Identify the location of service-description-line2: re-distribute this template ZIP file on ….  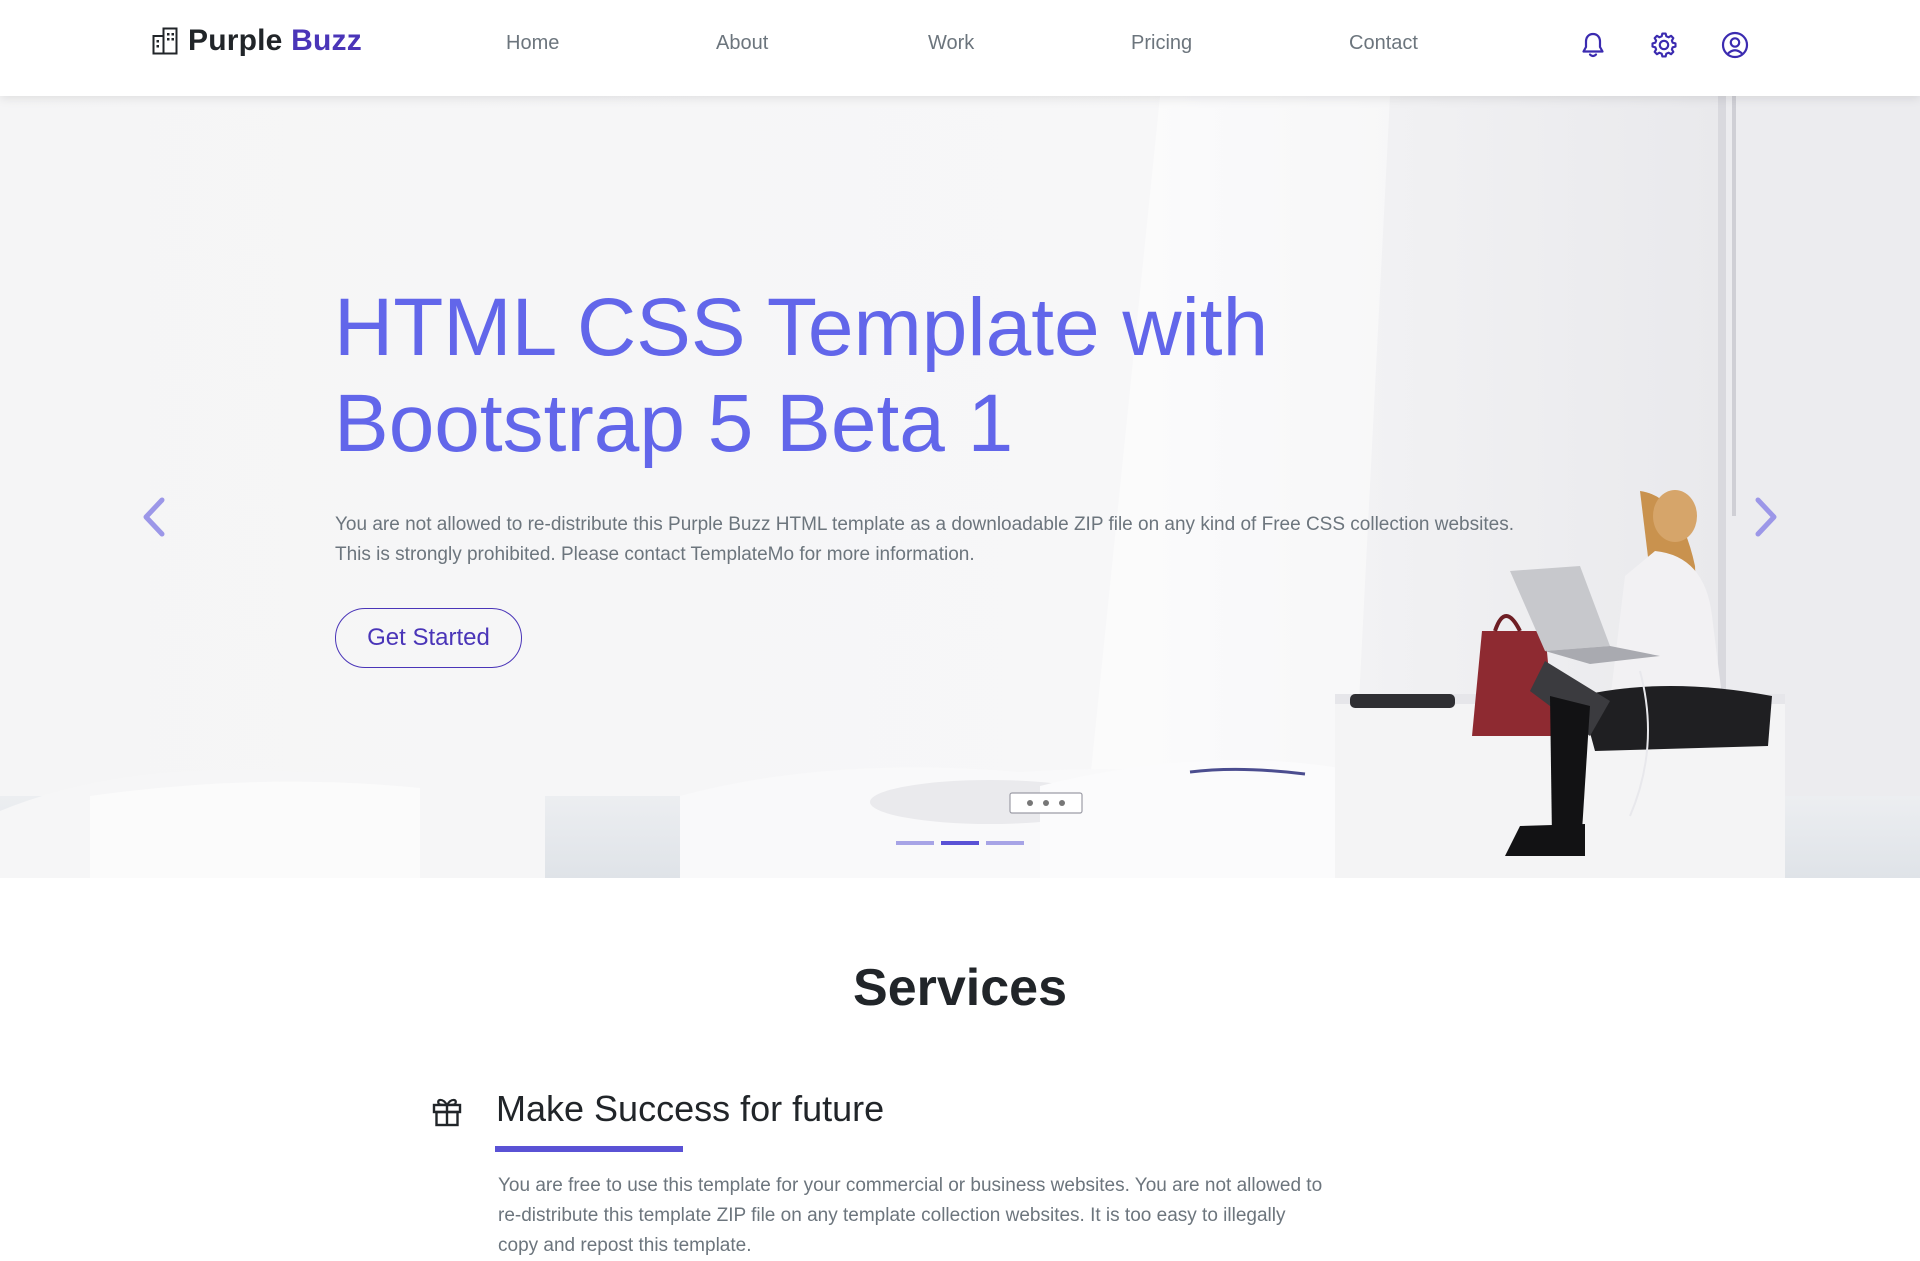
(892, 1215).